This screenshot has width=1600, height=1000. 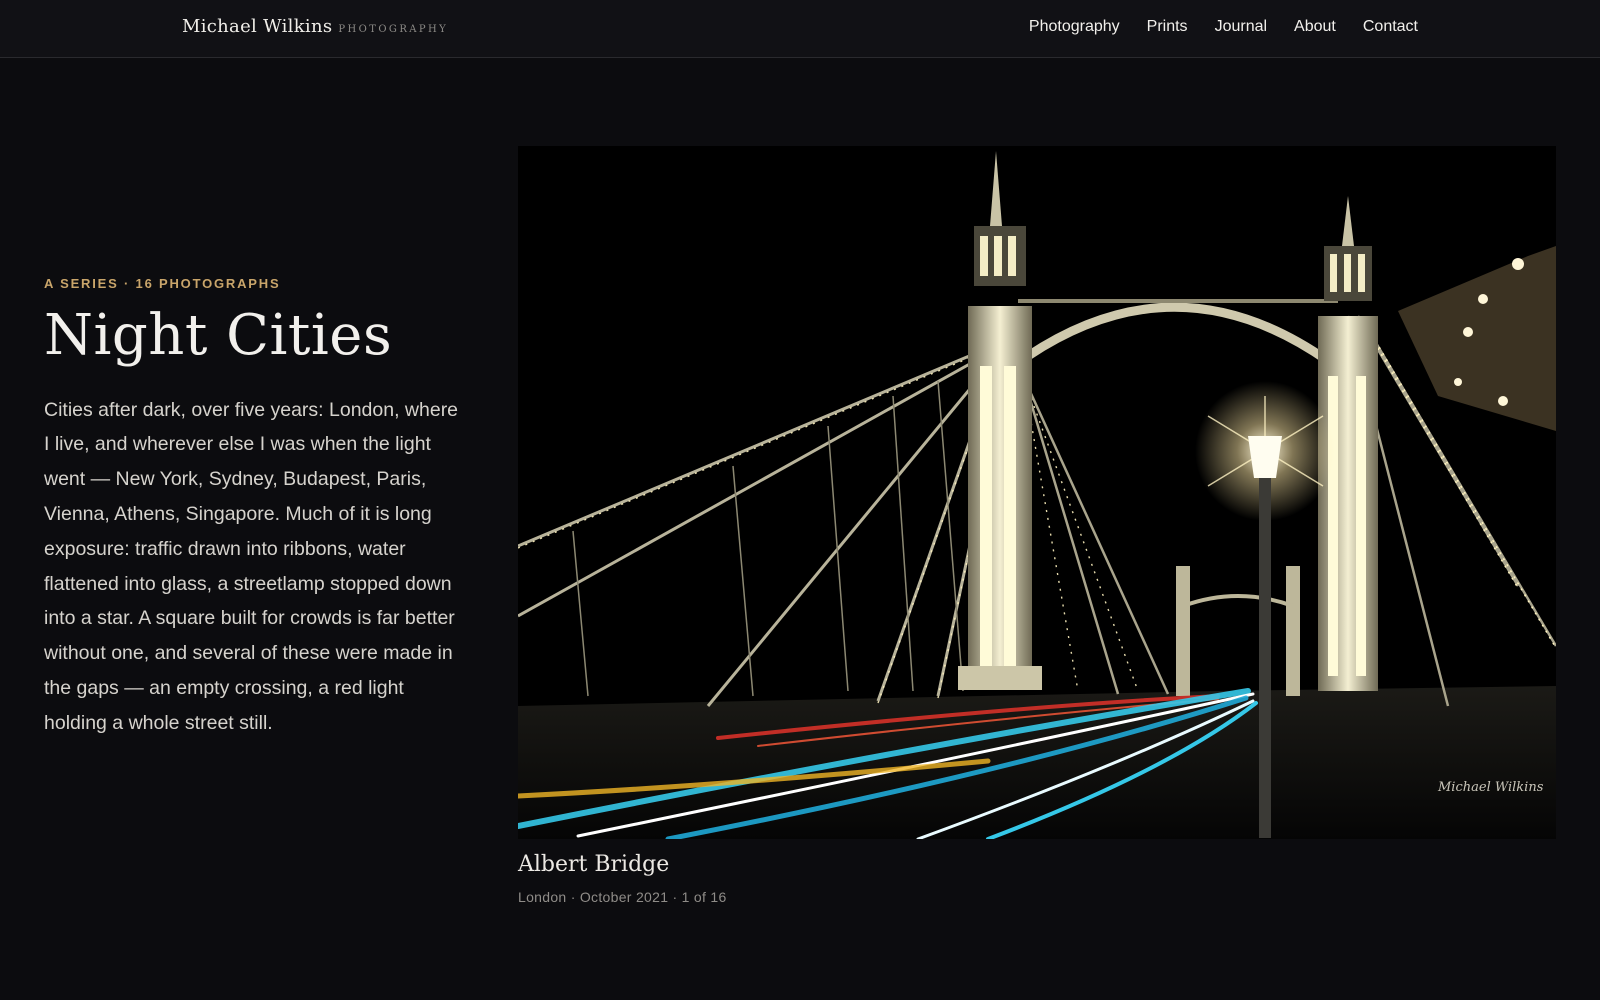 I want to click on photo-meta: London · October 2021 · 1 of 16, so click(x=622, y=897).